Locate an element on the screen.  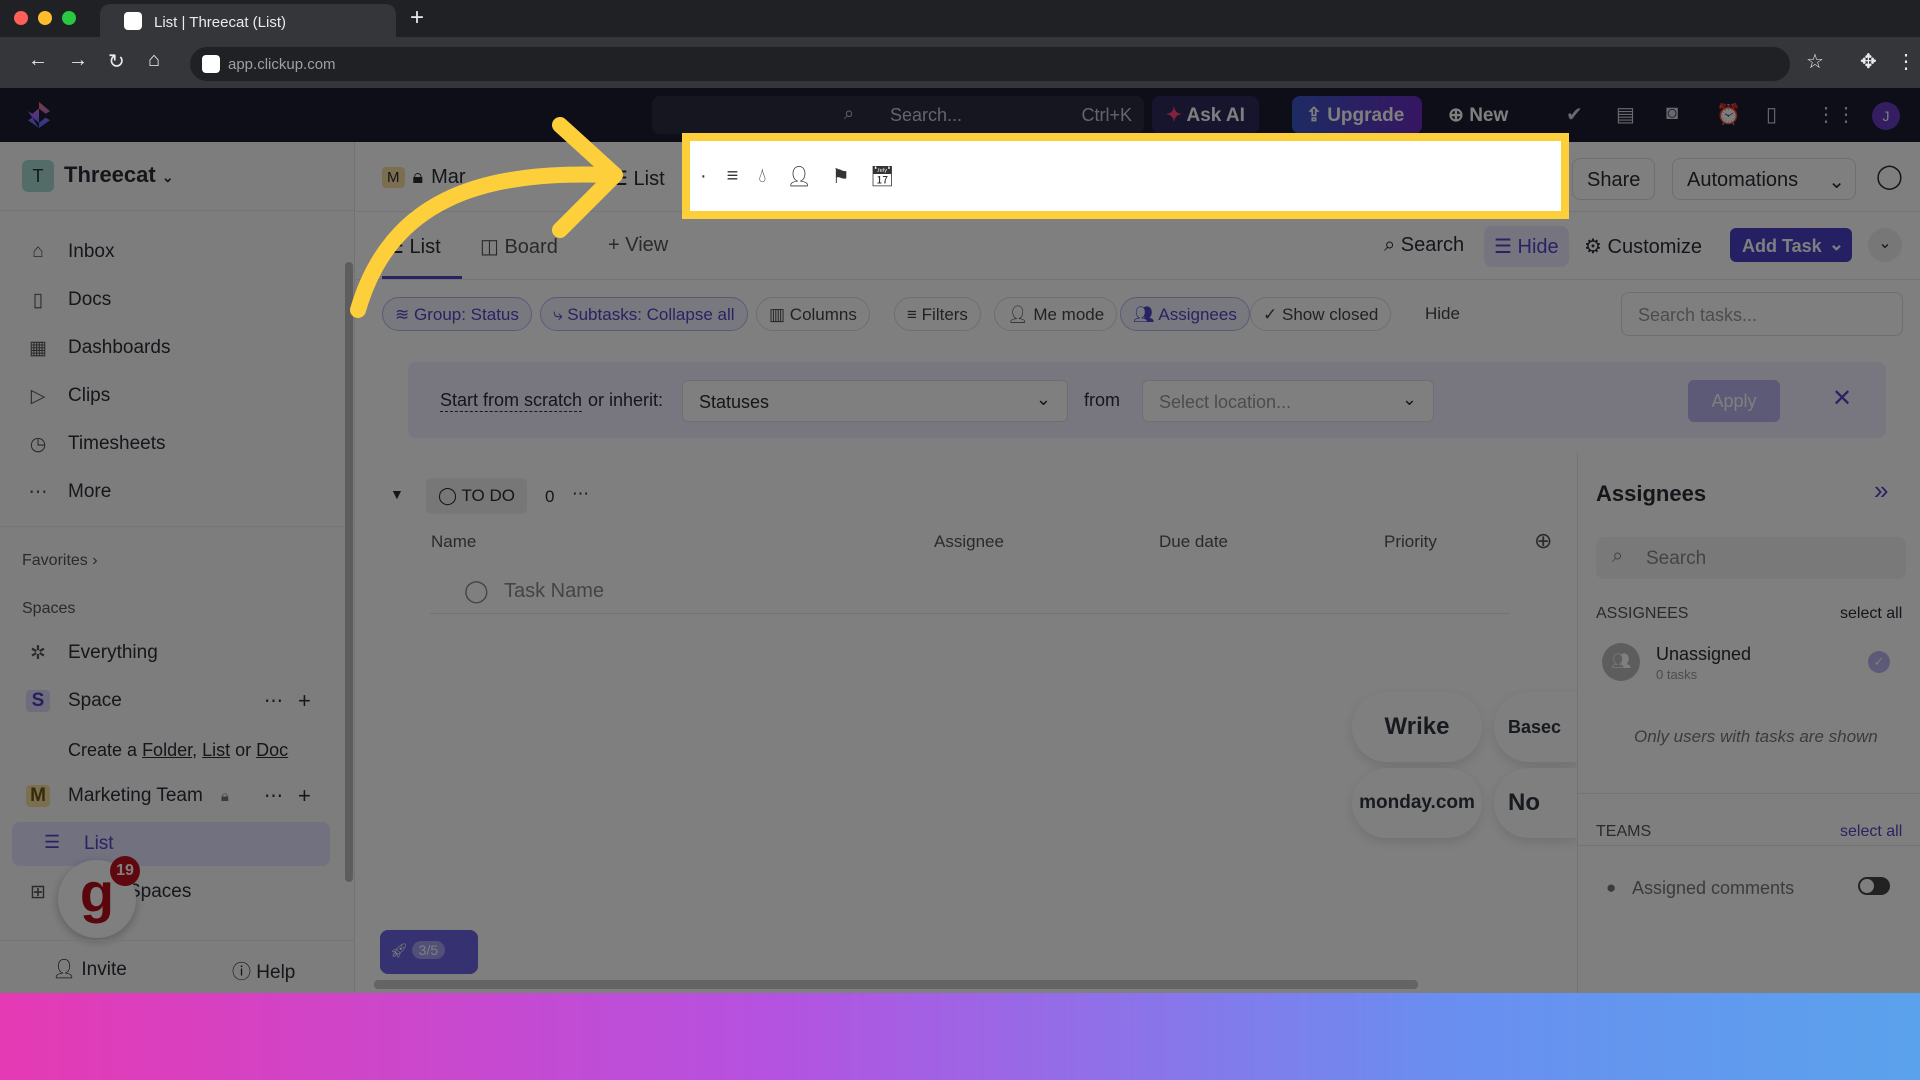
new-tab-button: + is located at coordinates (417, 18).